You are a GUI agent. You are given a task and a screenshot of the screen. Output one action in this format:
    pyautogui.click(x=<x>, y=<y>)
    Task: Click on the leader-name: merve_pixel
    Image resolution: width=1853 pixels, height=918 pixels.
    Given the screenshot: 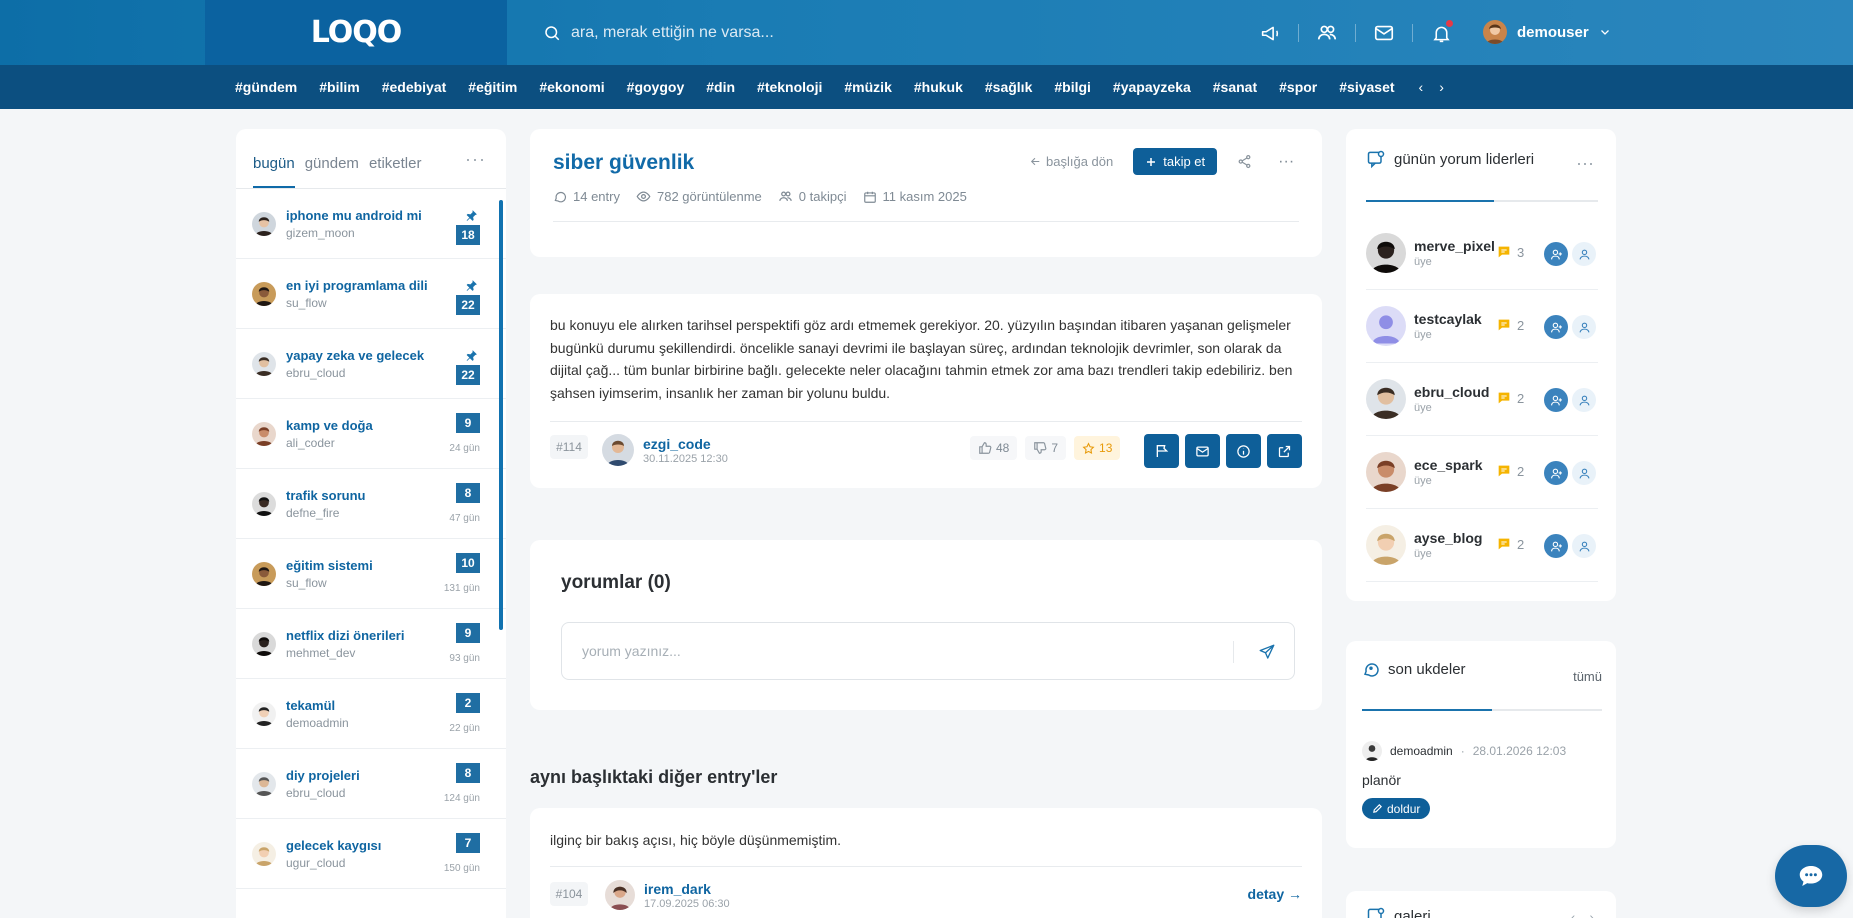 What is the action you would take?
    pyautogui.click(x=1454, y=246)
    